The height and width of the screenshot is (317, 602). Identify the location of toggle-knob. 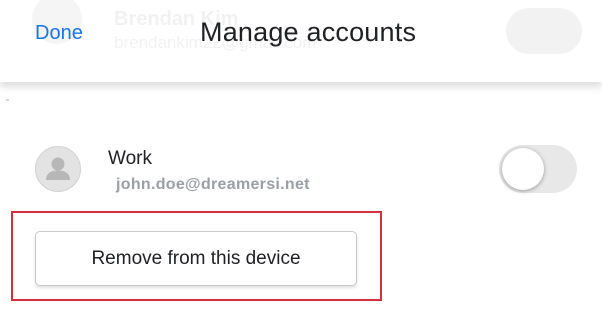
(523, 169).